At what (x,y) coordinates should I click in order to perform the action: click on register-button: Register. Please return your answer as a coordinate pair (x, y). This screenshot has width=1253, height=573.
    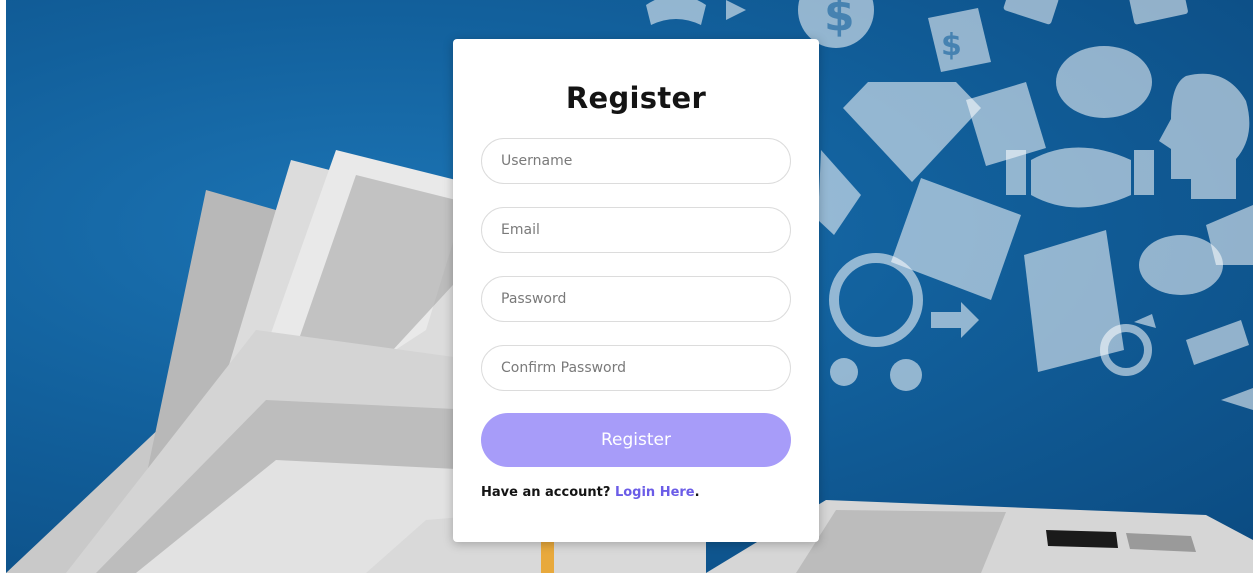
    Looking at the image, I should click on (636, 440).